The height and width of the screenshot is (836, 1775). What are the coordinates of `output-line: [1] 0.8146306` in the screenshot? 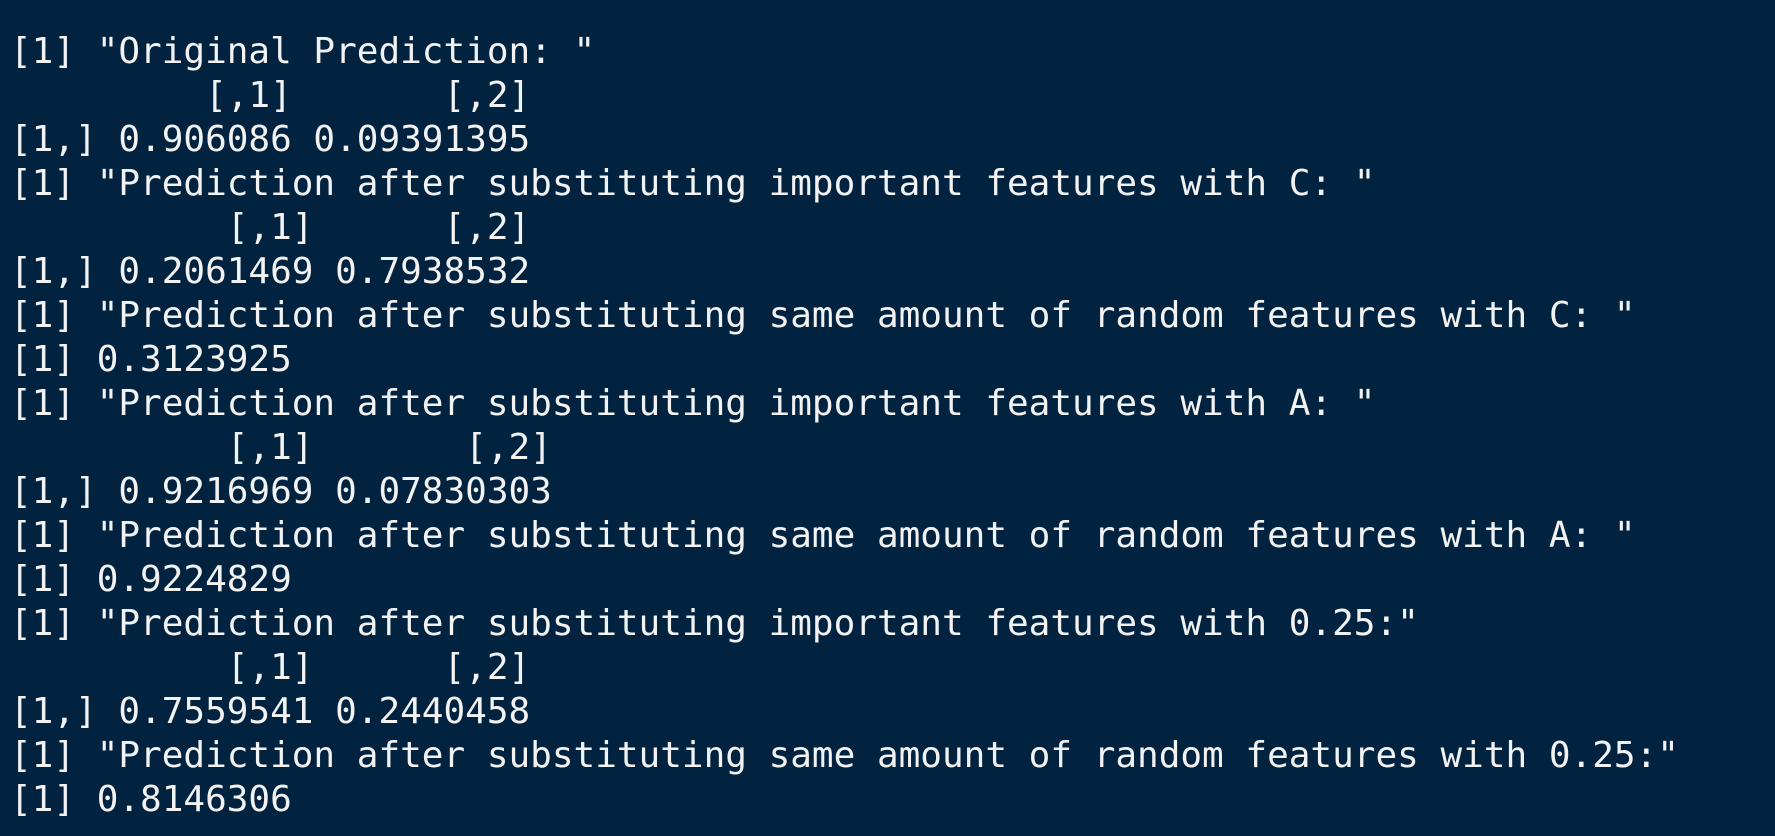 It's located at (151, 799).